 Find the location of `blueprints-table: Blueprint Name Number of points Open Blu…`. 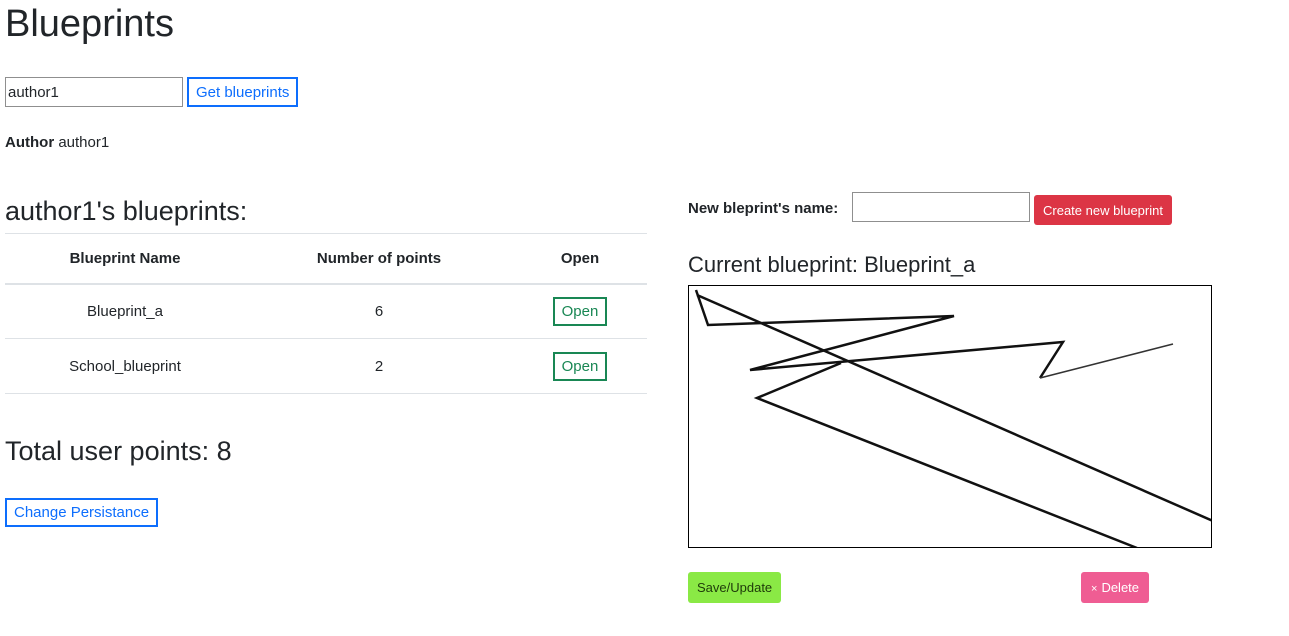

blueprints-table: Blueprint Name Number of points Open Blu… is located at coordinates (326, 313).